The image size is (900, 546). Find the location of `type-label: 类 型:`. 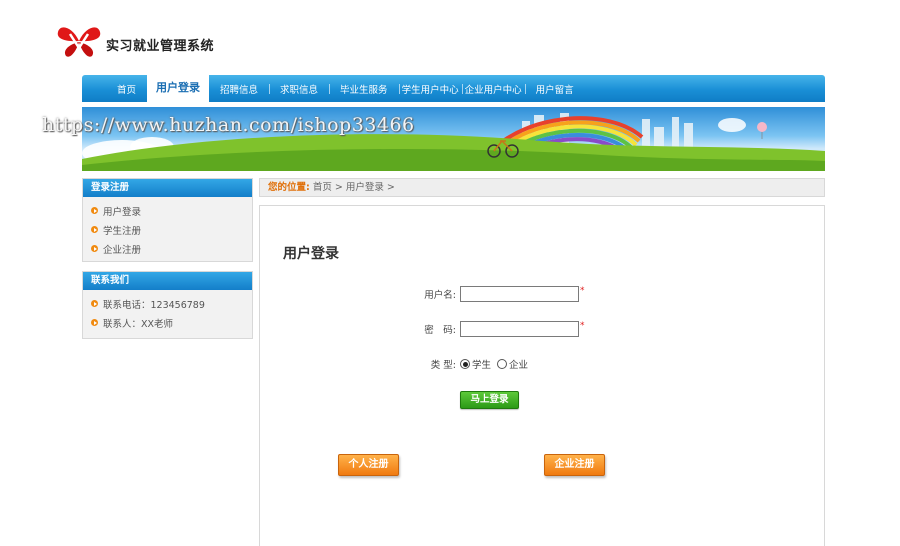

type-label: 类 型: is located at coordinates (443, 365).